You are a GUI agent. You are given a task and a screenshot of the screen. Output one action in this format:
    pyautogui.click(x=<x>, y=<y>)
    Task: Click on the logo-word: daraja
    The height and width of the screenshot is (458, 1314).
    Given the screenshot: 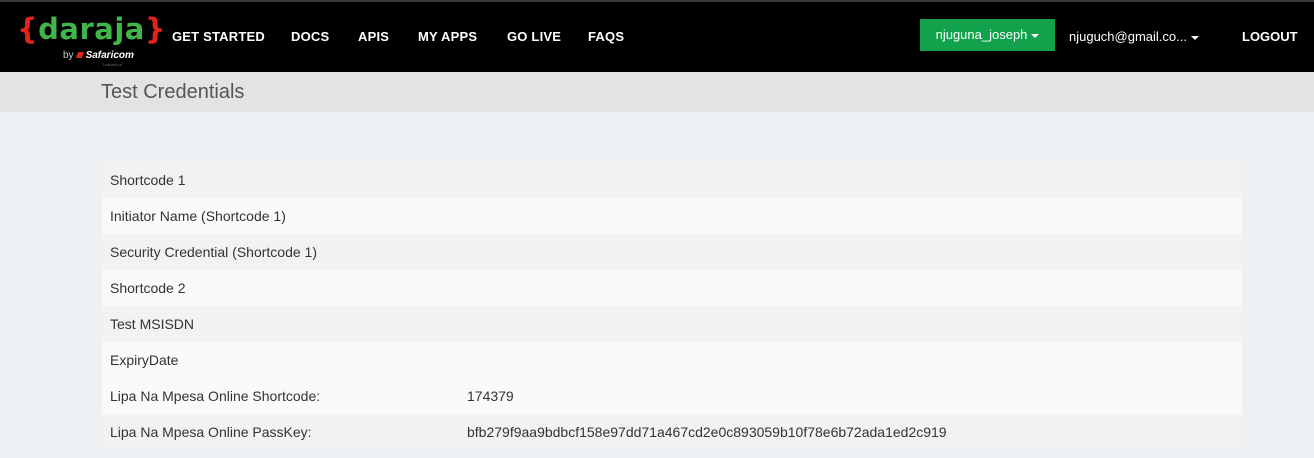 What is the action you would take?
    pyautogui.click(x=91, y=29)
    